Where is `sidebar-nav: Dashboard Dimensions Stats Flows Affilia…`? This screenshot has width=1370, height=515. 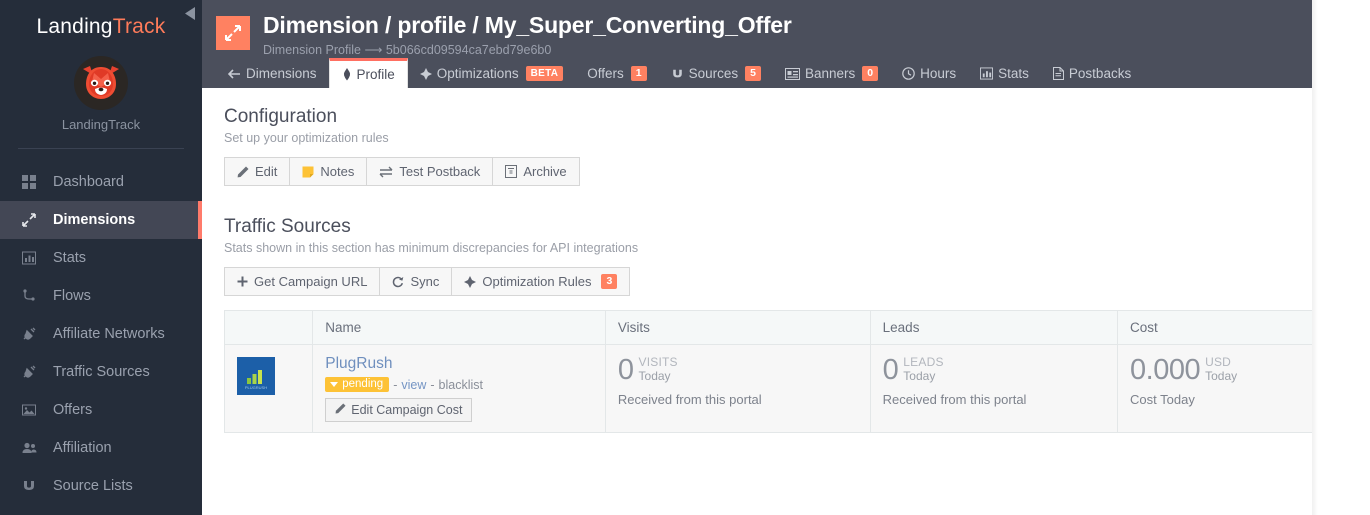 sidebar-nav: Dashboard Dimensions Stats Flows Affilia… is located at coordinates (101, 334).